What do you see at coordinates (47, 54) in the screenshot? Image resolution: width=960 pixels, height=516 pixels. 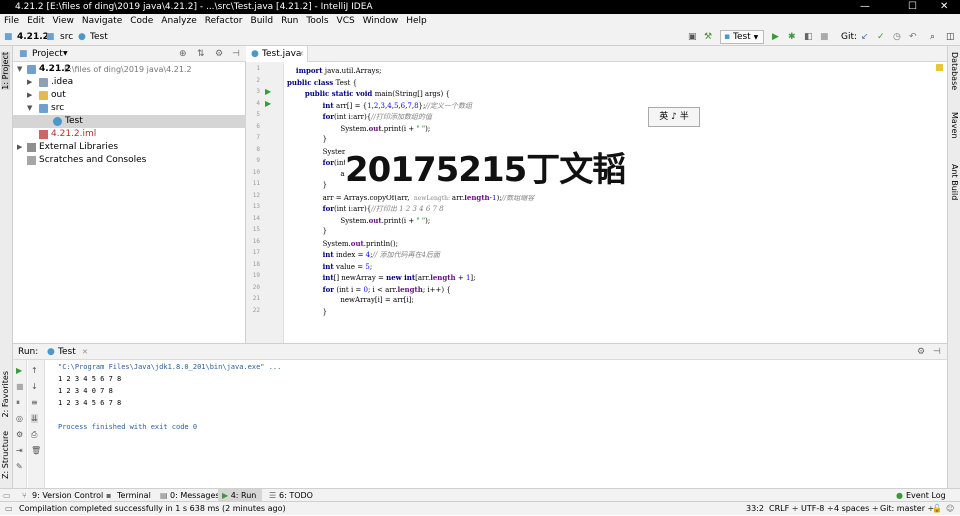 I see `project-view-select: Project` at bounding box center [47, 54].